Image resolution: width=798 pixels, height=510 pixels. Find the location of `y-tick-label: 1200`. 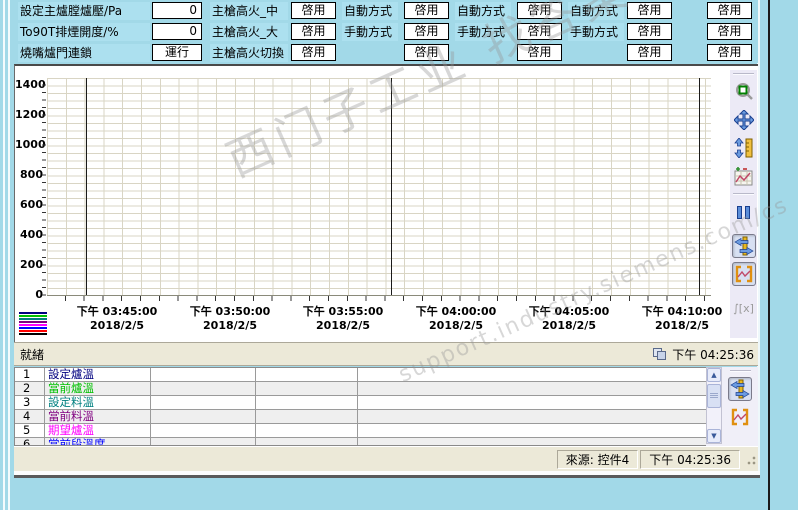

y-tick-label: 1200 is located at coordinates (30, 114).